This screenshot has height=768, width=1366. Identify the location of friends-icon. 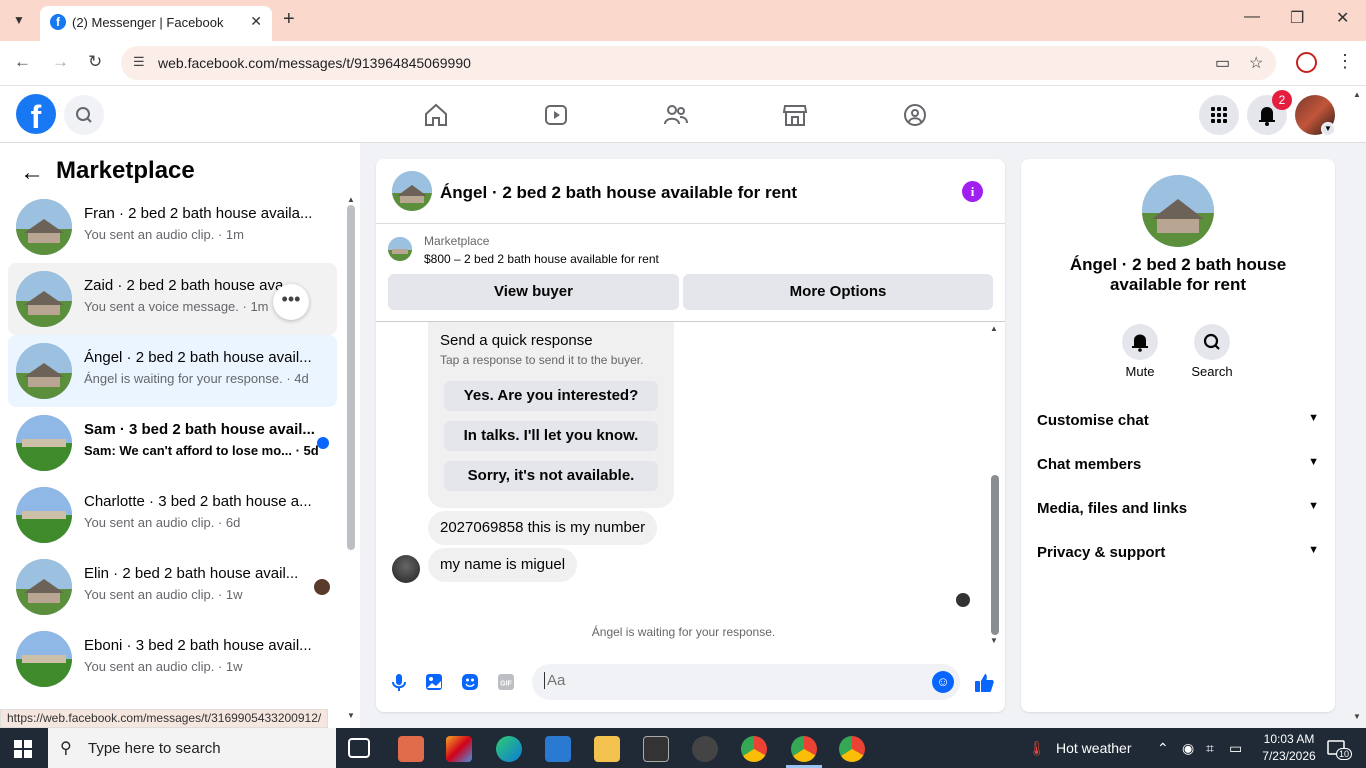
(676, 115).